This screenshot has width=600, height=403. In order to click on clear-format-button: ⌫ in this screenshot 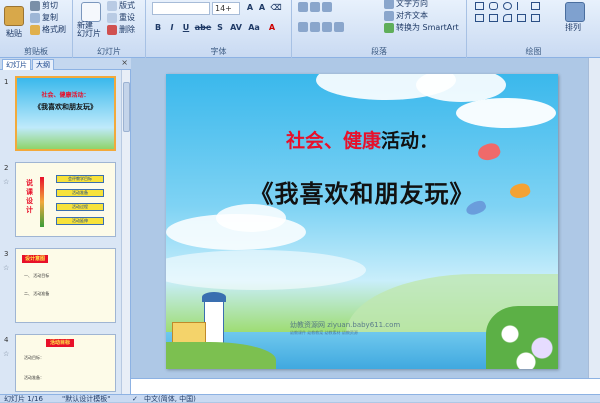, I will do `click(276, 8)`.